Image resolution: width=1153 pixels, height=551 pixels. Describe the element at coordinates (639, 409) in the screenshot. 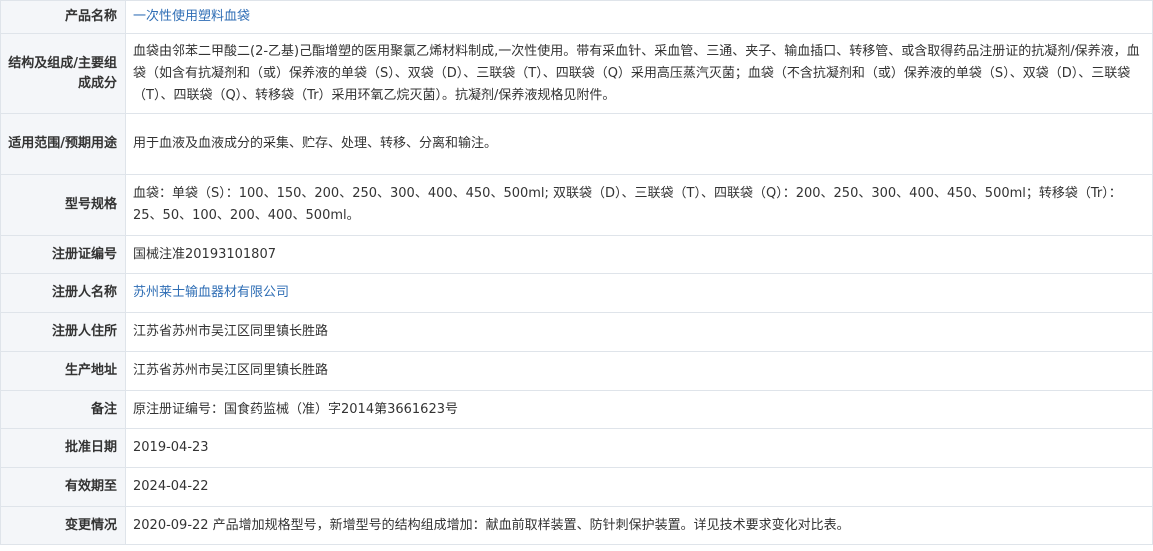

I see `field-value: 原注册证编号：国食药监械（准）字2014第3661623号` at that location.